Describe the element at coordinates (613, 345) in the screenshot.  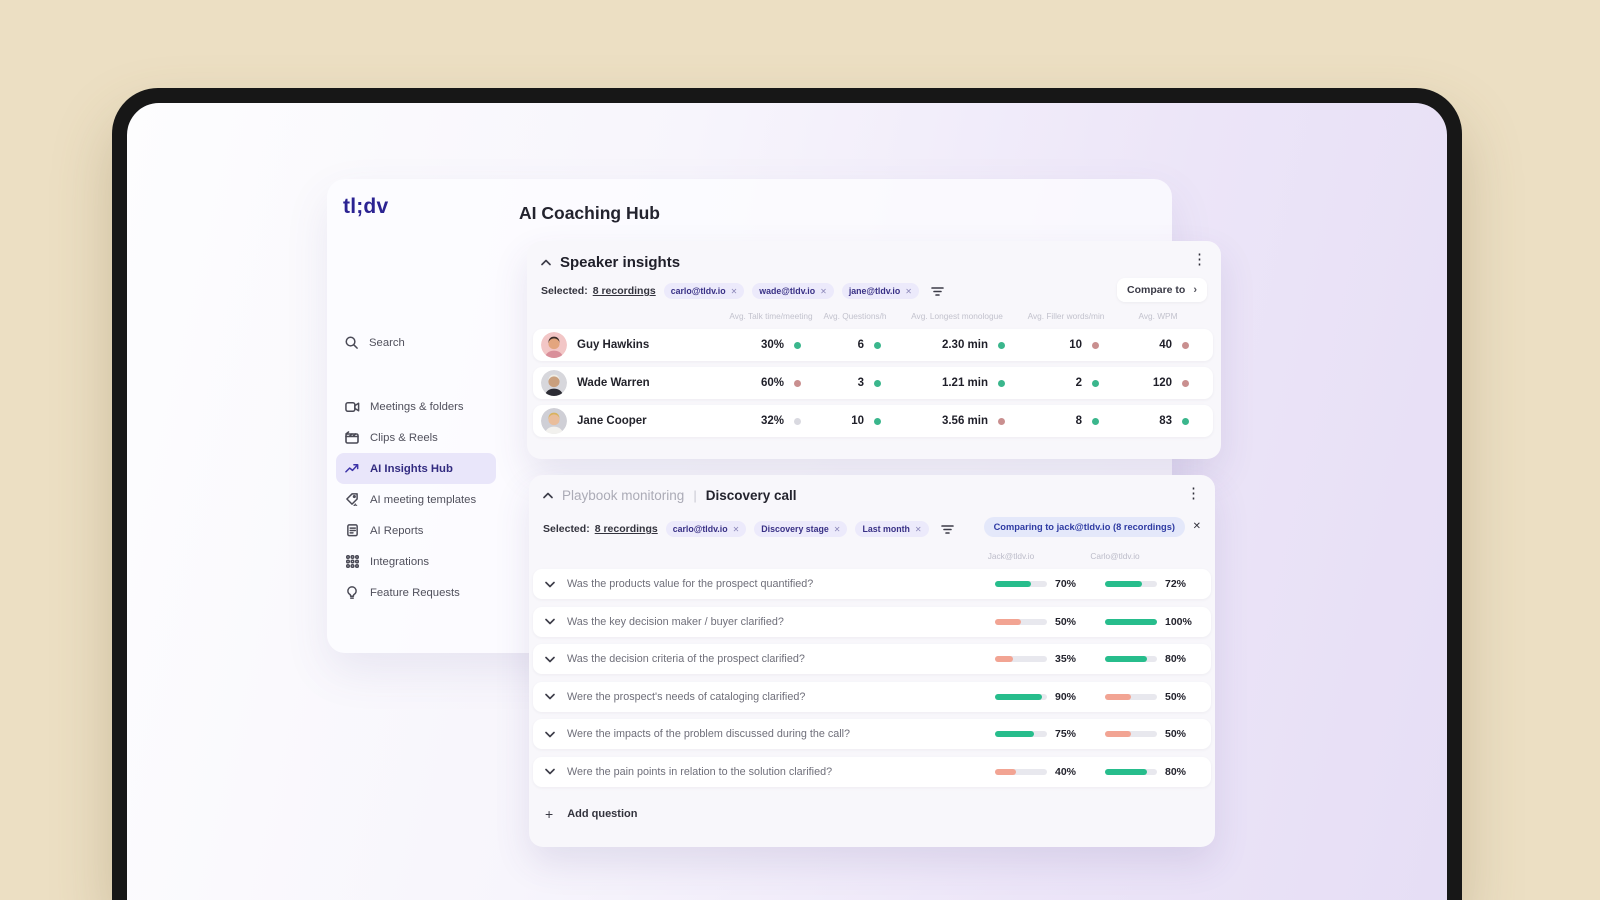
I see `speaker-name: Guy Hawkins` at that location.